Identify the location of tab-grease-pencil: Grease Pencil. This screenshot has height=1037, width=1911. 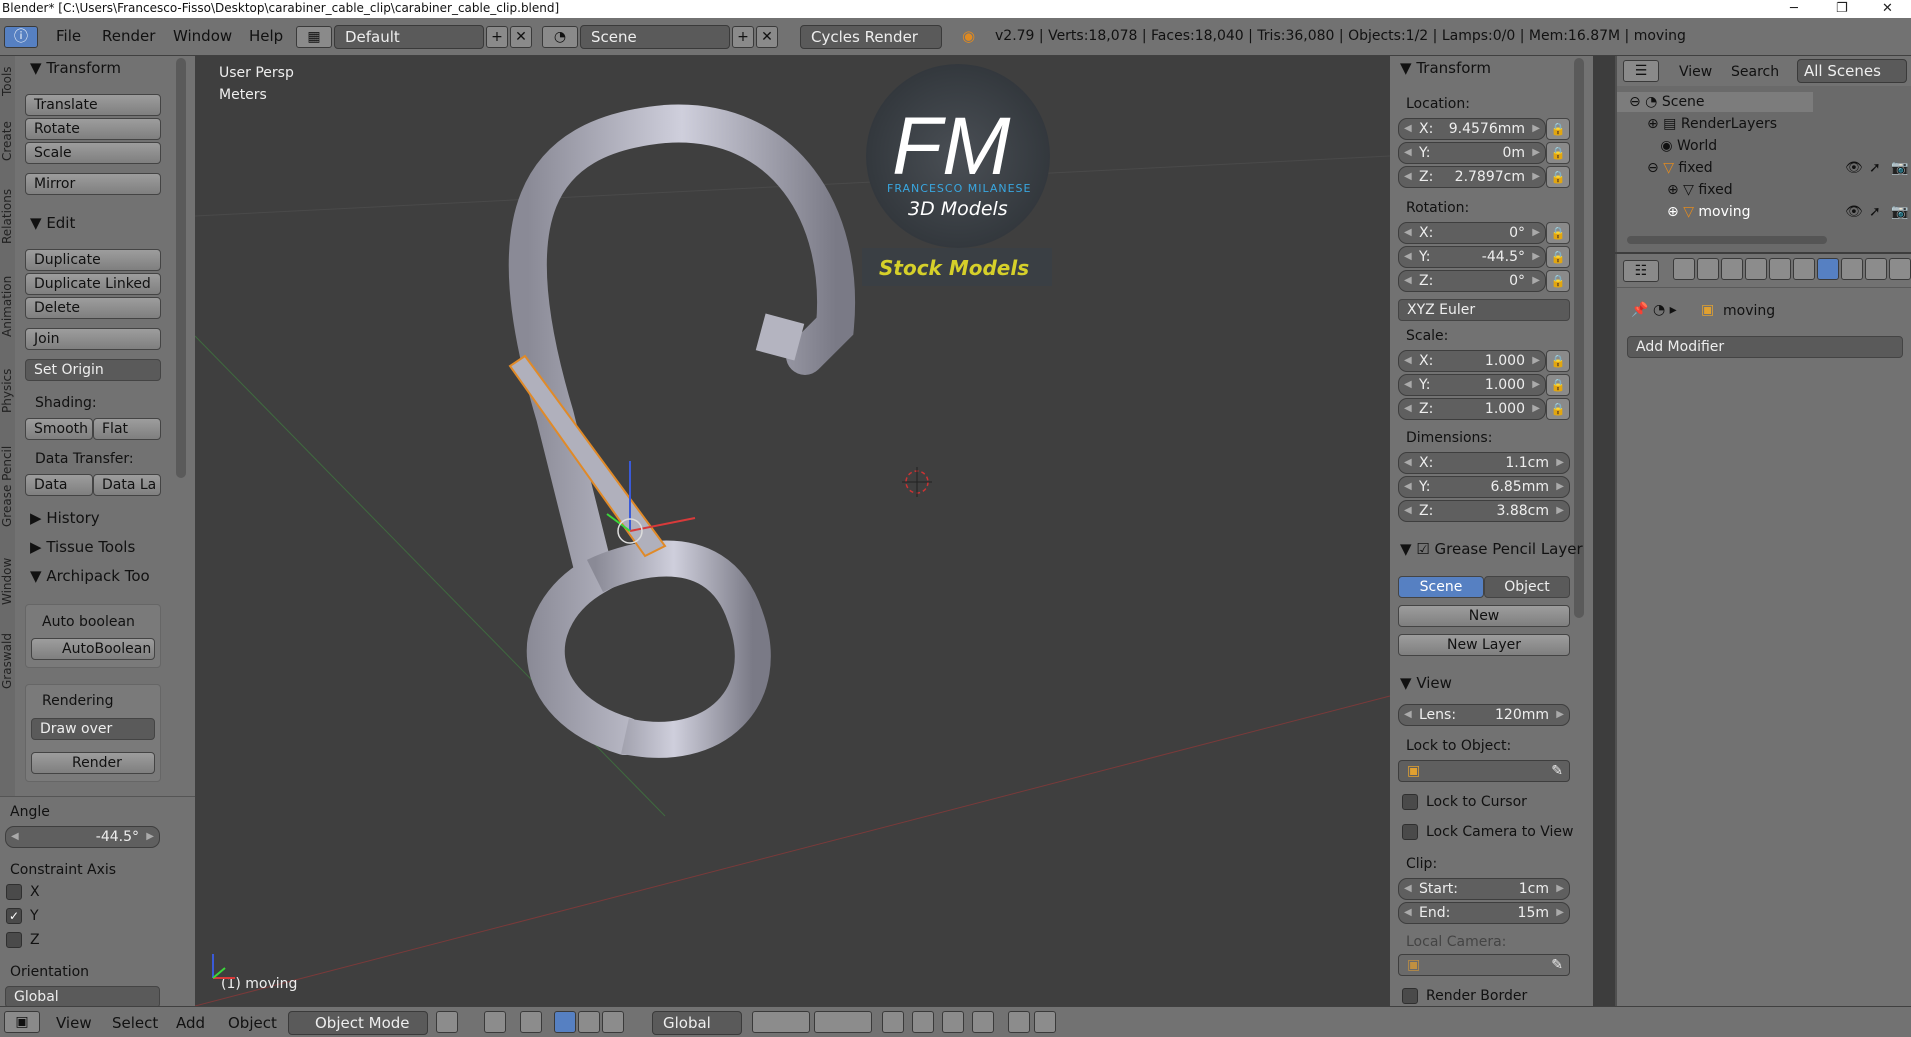
(7, 486).